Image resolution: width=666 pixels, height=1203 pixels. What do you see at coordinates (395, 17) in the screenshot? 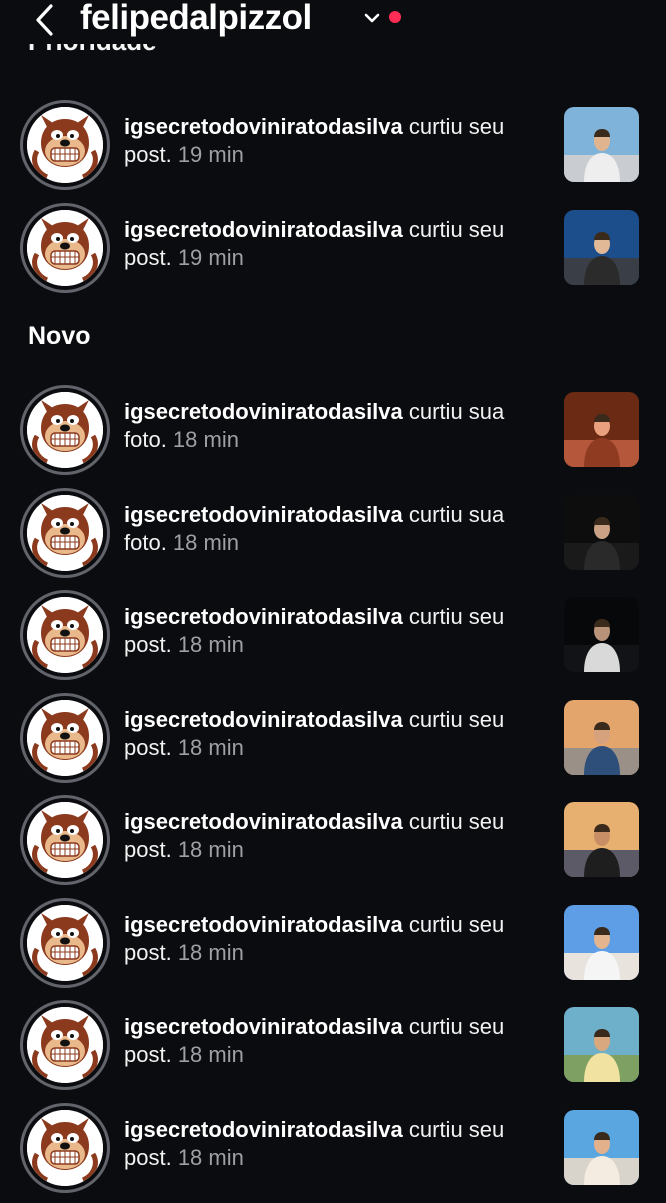
I see `notification-dot-icon` at bounding box center [395, 17].